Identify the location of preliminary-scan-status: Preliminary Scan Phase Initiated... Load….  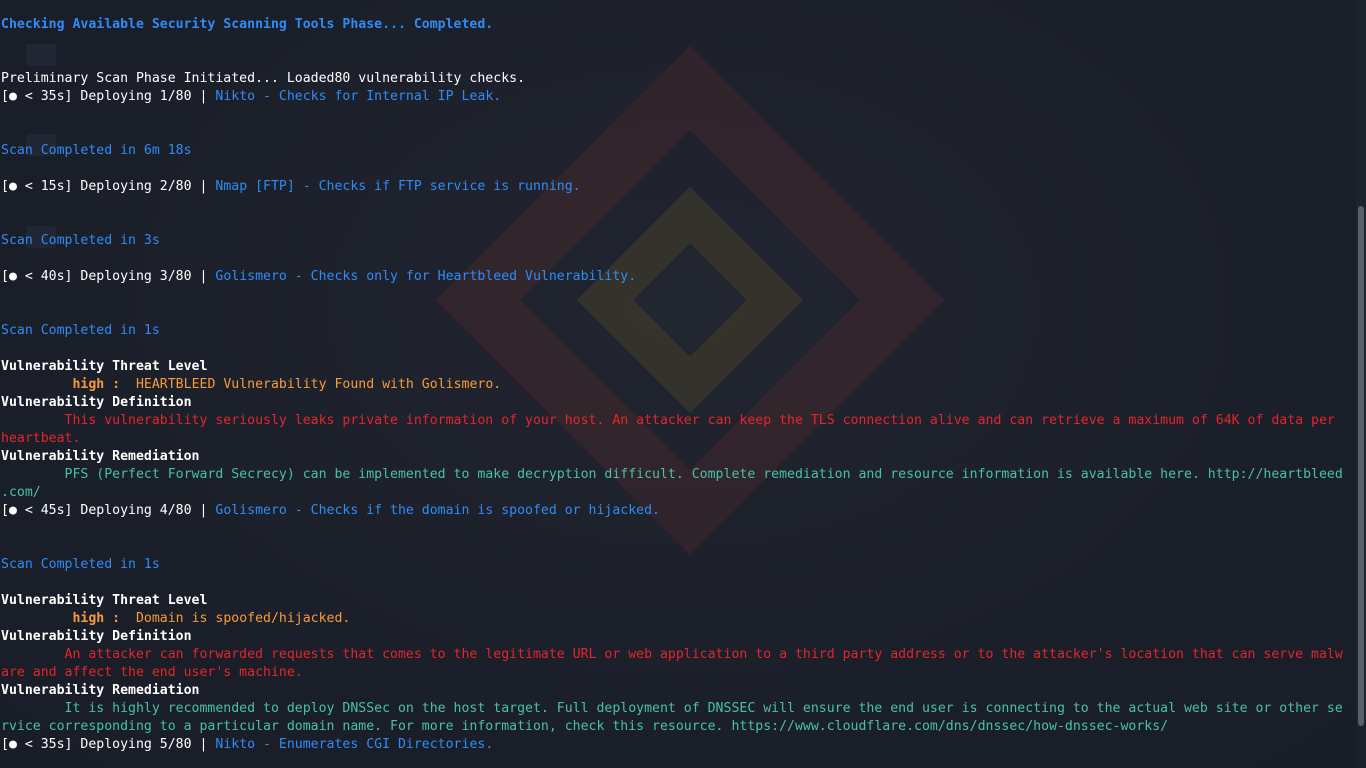
(263, 78).